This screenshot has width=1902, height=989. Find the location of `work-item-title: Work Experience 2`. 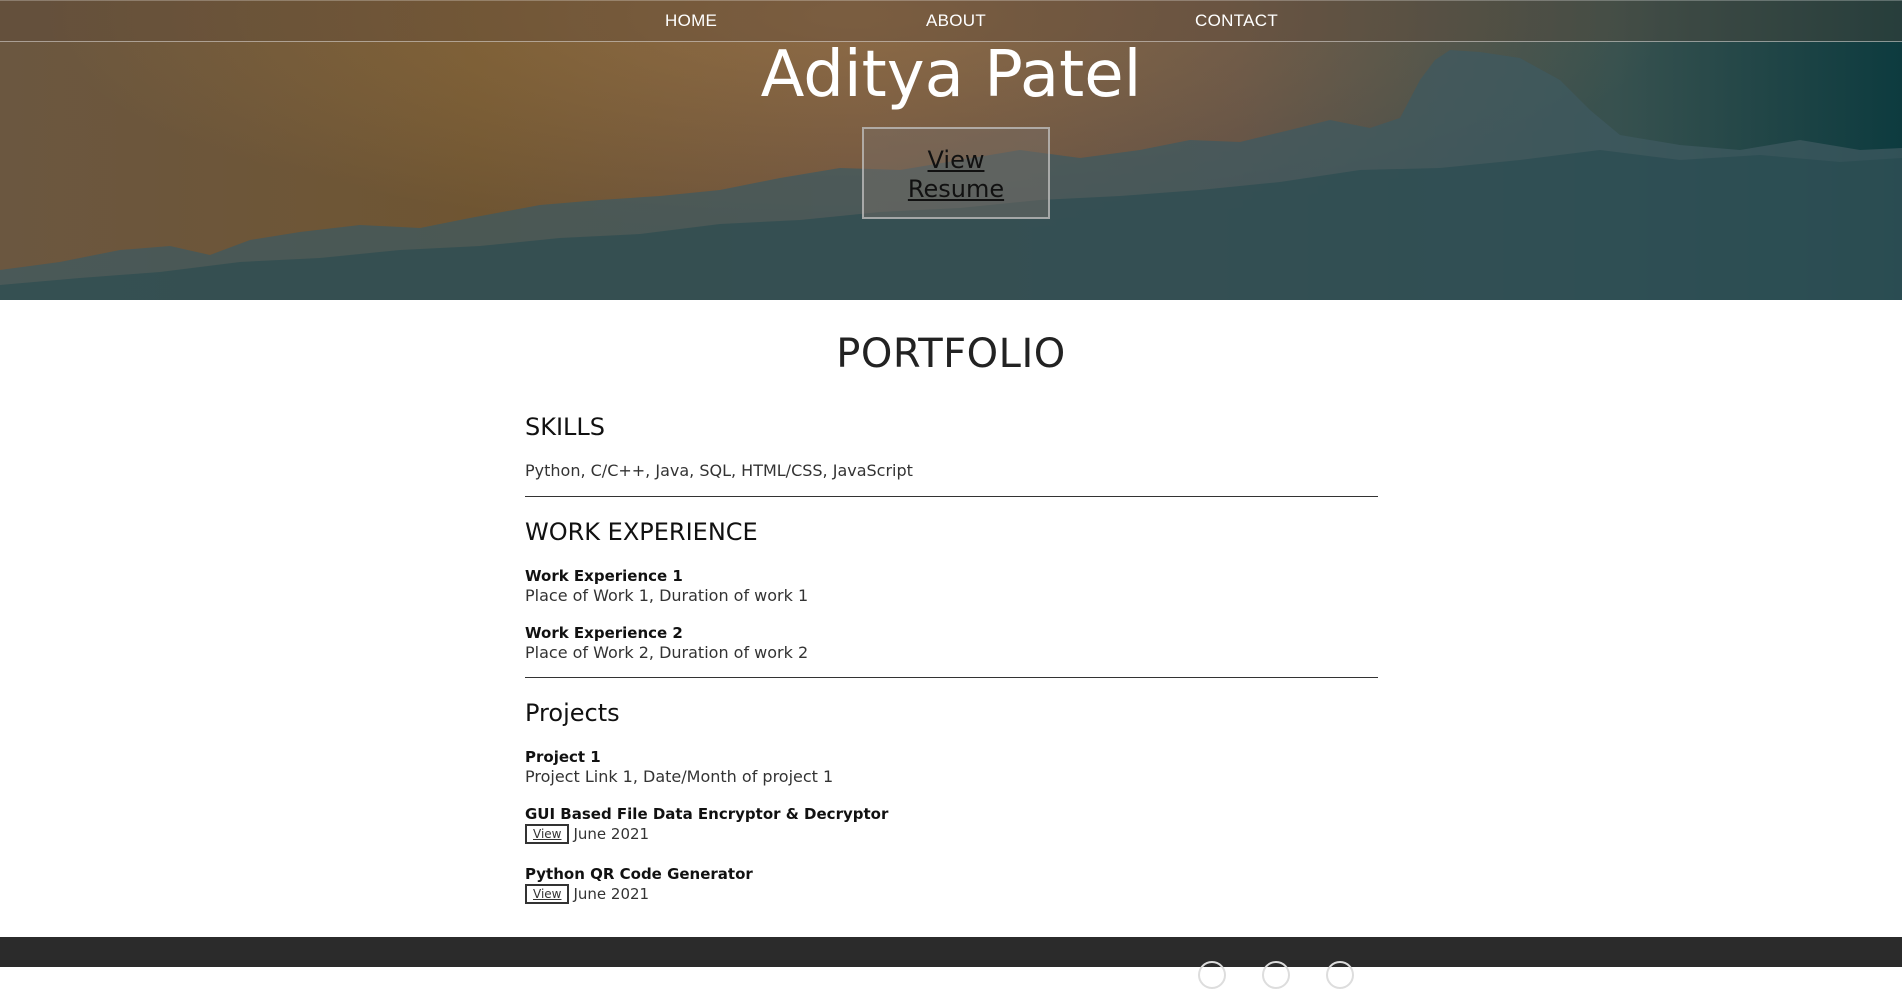

work-item-title: Work Experience 2 is located at coordinates (604, 633).